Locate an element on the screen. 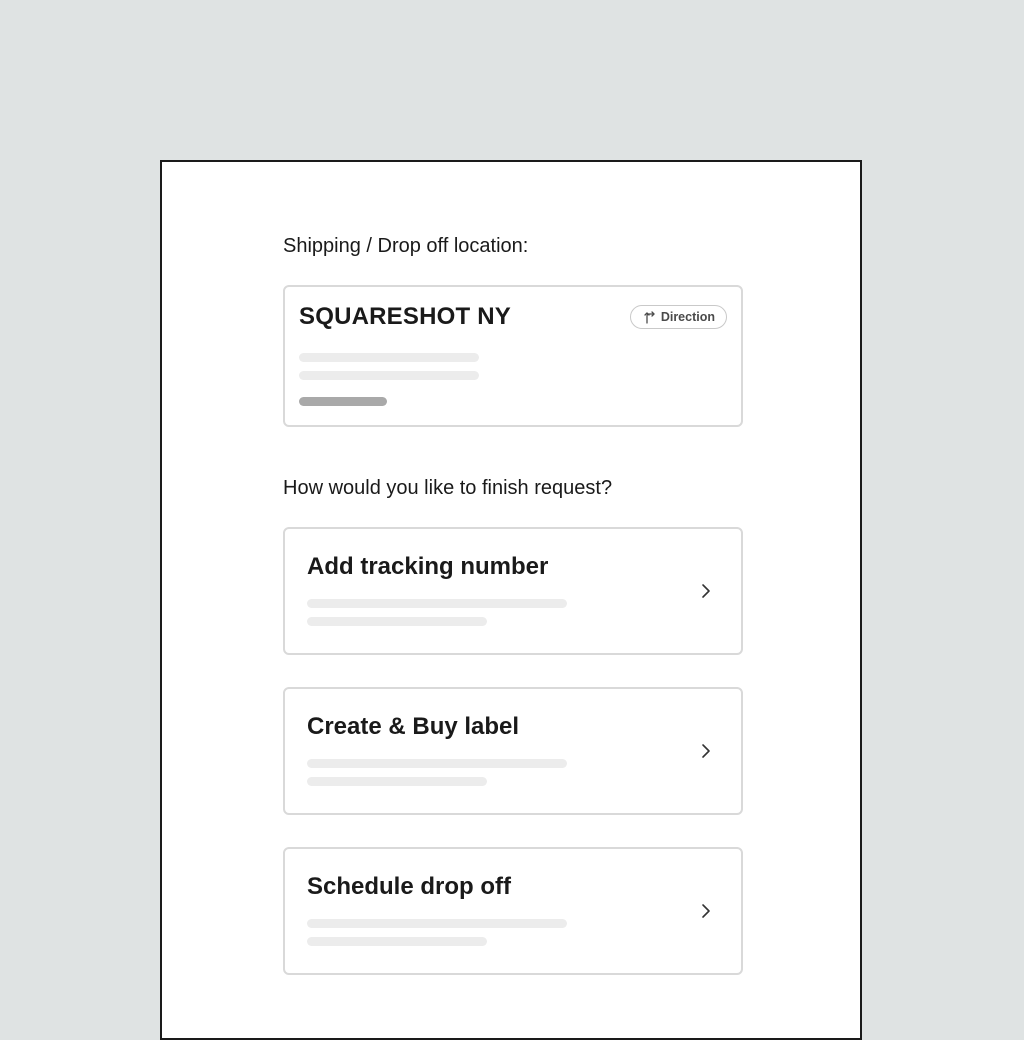 This screenshot has height=1040, width=1024. hours-placeholder is located at coordinates (343, 401).